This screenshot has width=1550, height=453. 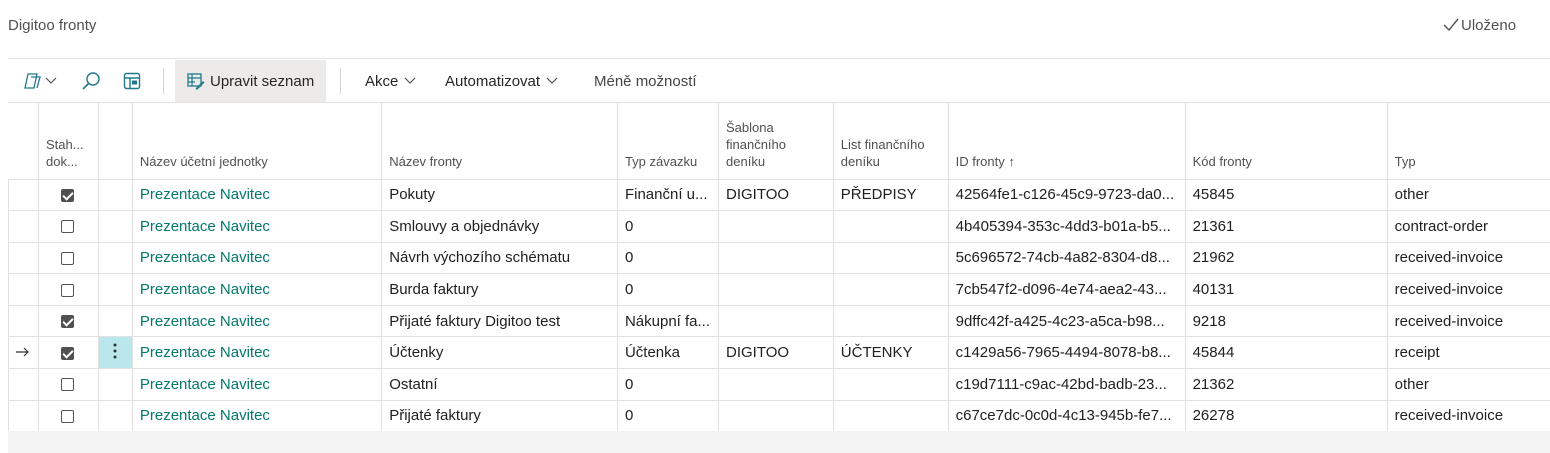 What do you see at coordinates (1286, 257) in the screenshot?
I see `queue-code-cell: 21962` at bounding box center [1286, 257].